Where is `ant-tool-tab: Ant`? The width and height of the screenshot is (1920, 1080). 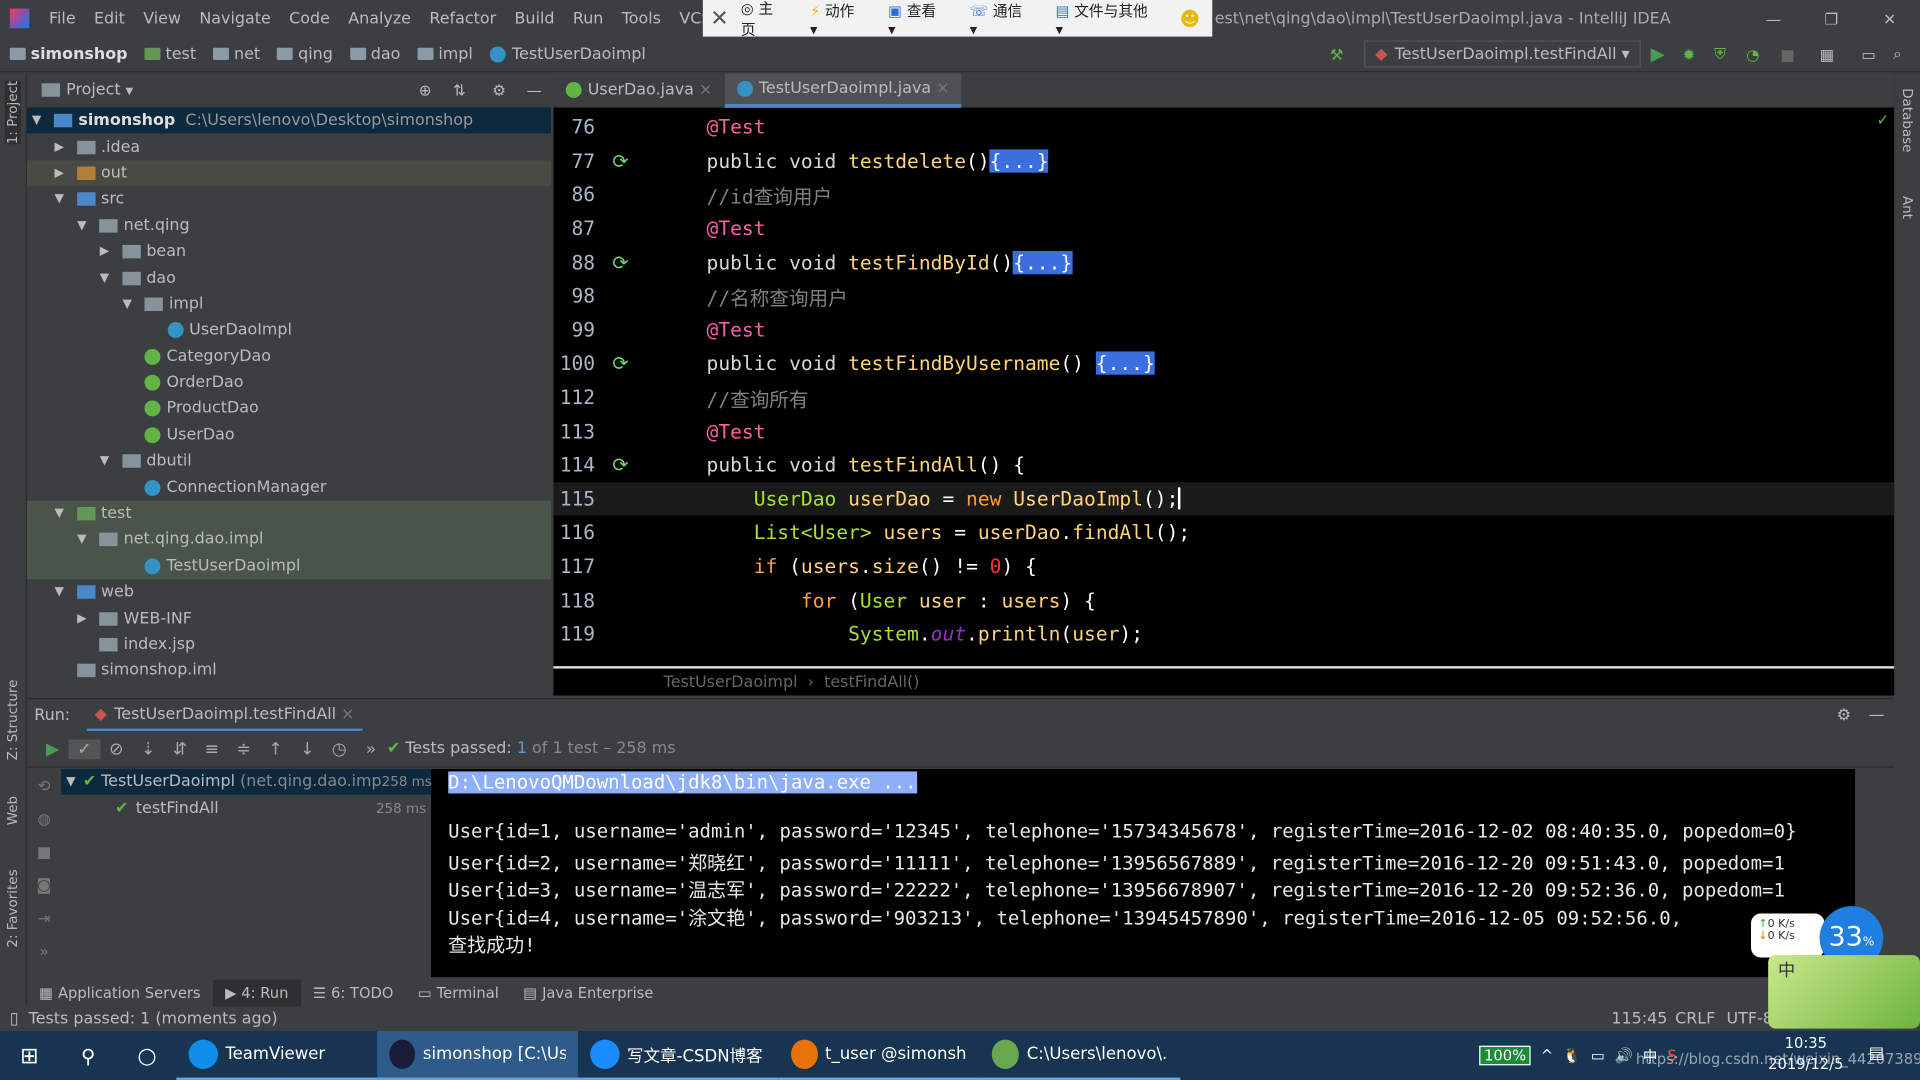
ant-tool-tab: Ant is located at coordinates (1907, 207).